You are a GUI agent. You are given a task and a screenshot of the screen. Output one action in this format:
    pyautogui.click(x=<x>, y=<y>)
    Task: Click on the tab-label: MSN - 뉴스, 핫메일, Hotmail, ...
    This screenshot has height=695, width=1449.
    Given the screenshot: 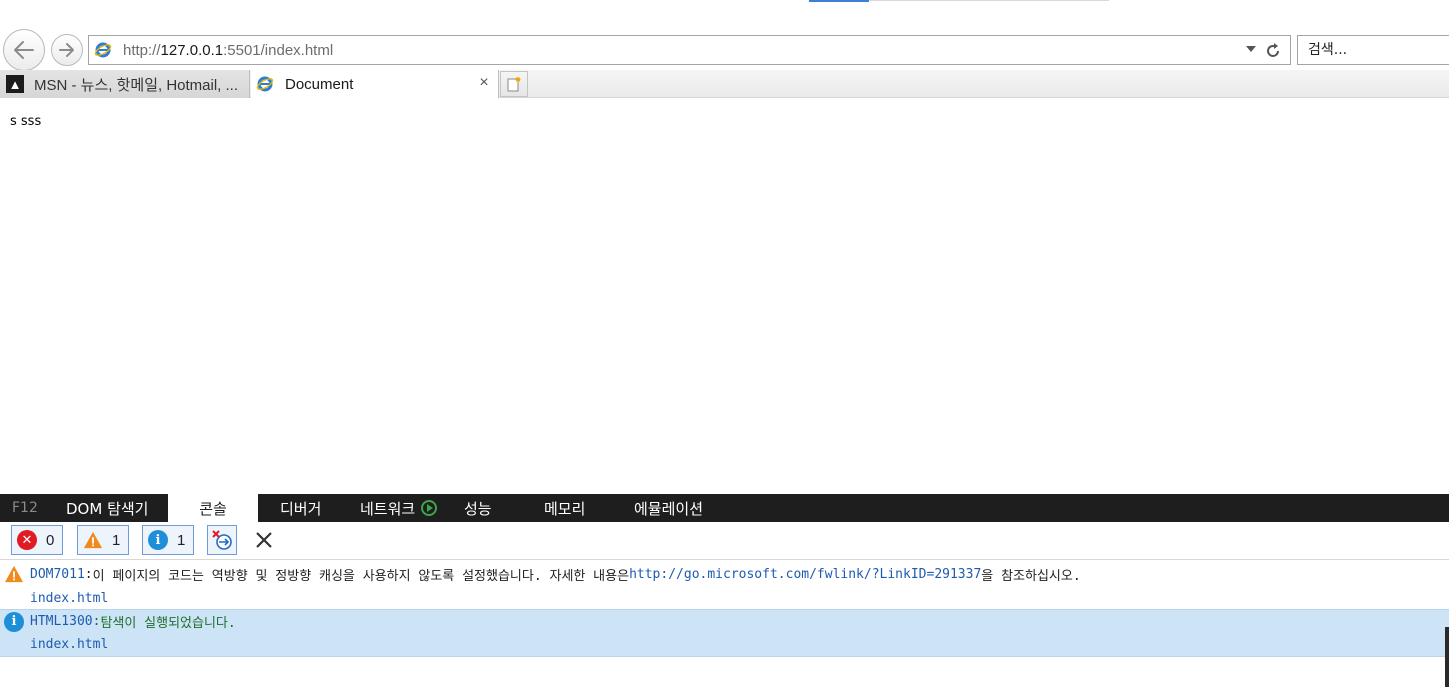 What is the action you would take?
    pyautogui.click(x=136, y=85)
    